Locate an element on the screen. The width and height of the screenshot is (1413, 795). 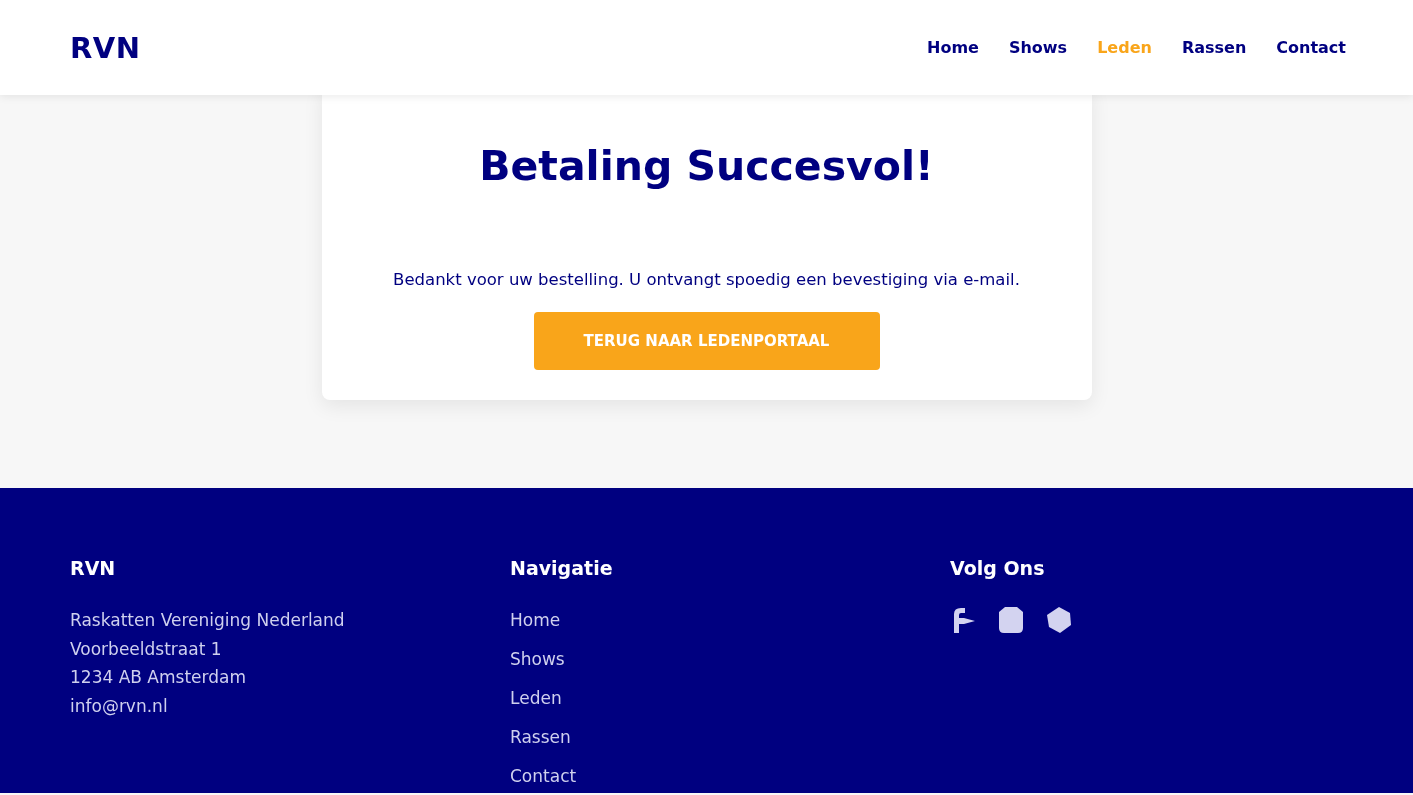
address-line: 1234 AB Amsterdam is located at coordinates (158, 677).